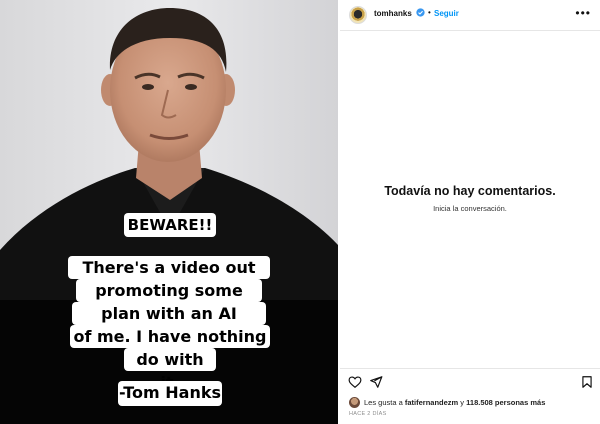 The image size is (600, 424). What do you see at coordinates (169, 301) in the screenshot?
I see `overlay-message-line: promoting some dental` at bounding box center [169, 301].